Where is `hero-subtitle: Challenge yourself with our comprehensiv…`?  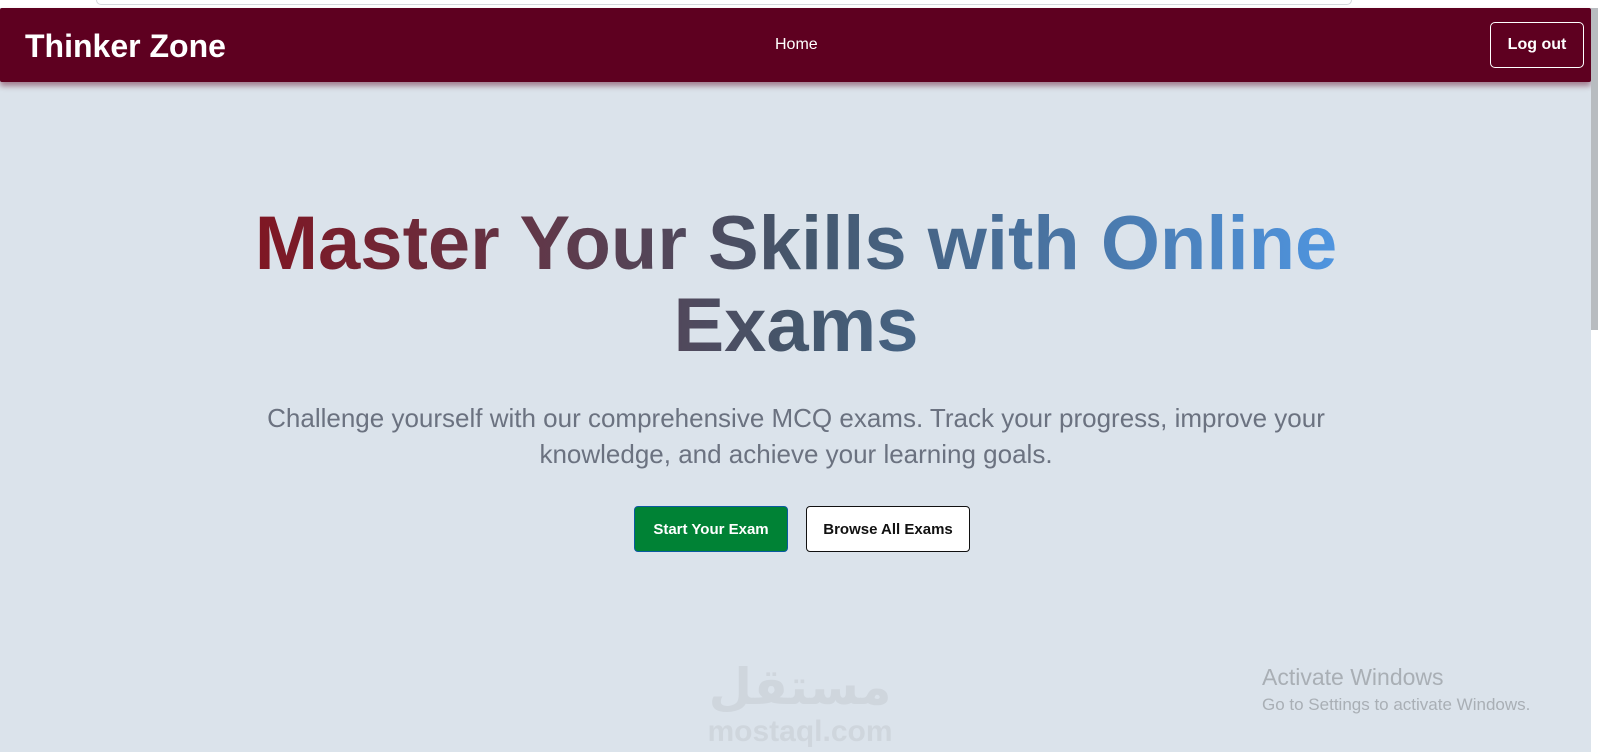 hero-subtitle: Challenge yourself with our comprehensiv… is located at coordinates (796, 436).